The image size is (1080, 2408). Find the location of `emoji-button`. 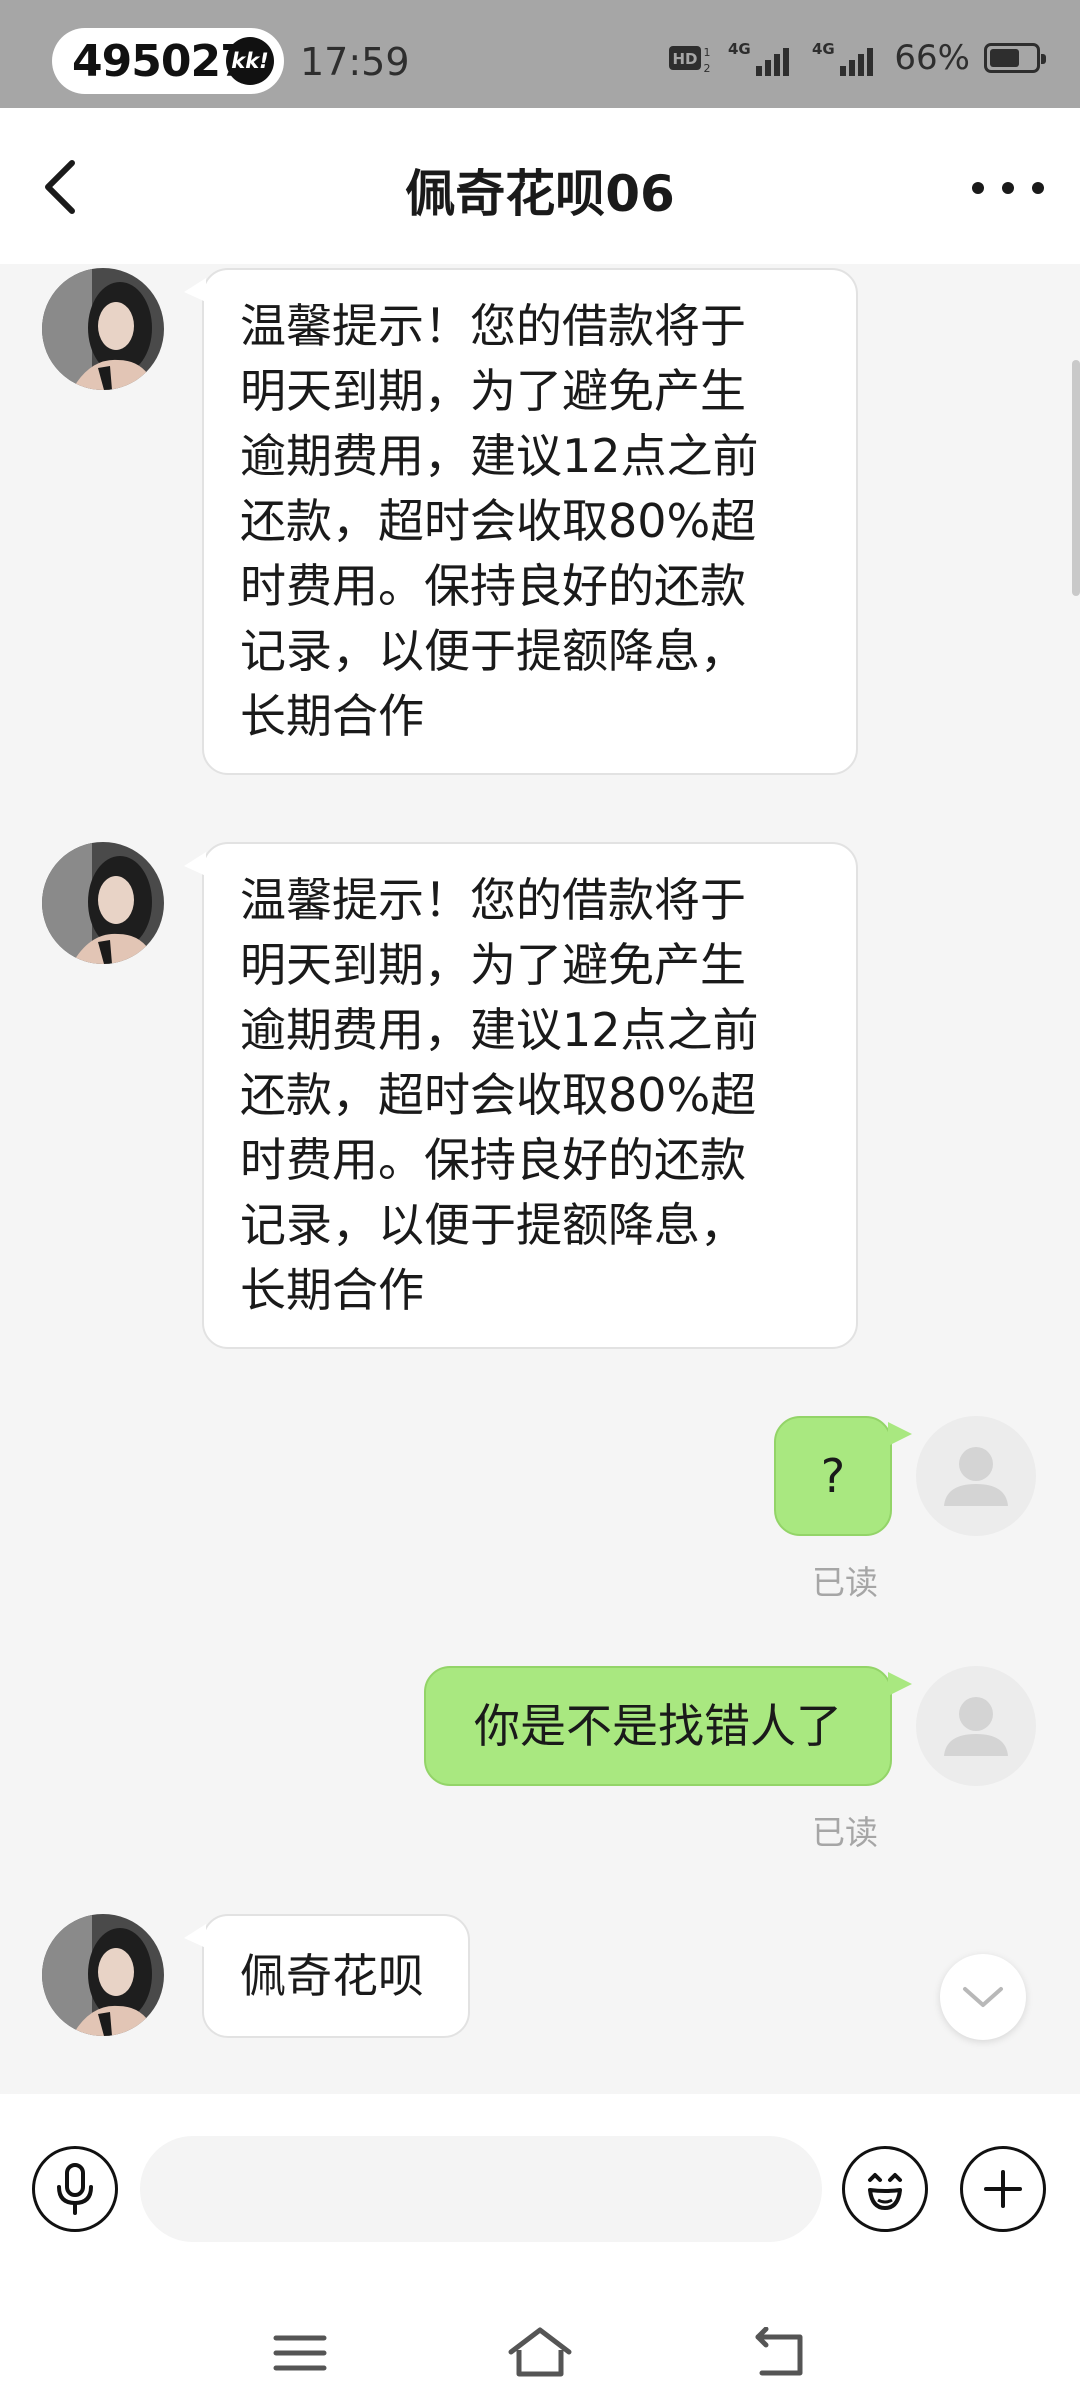

emoji-button is located at coordinates (885, 2189).